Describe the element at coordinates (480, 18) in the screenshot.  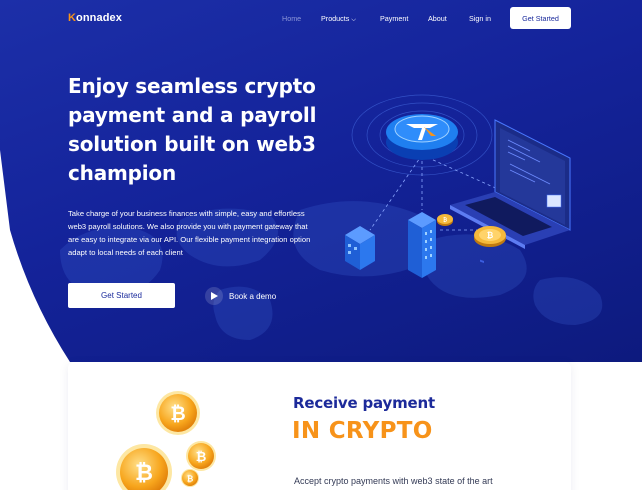
I see `nav-signin-link: Sign in` at that location.